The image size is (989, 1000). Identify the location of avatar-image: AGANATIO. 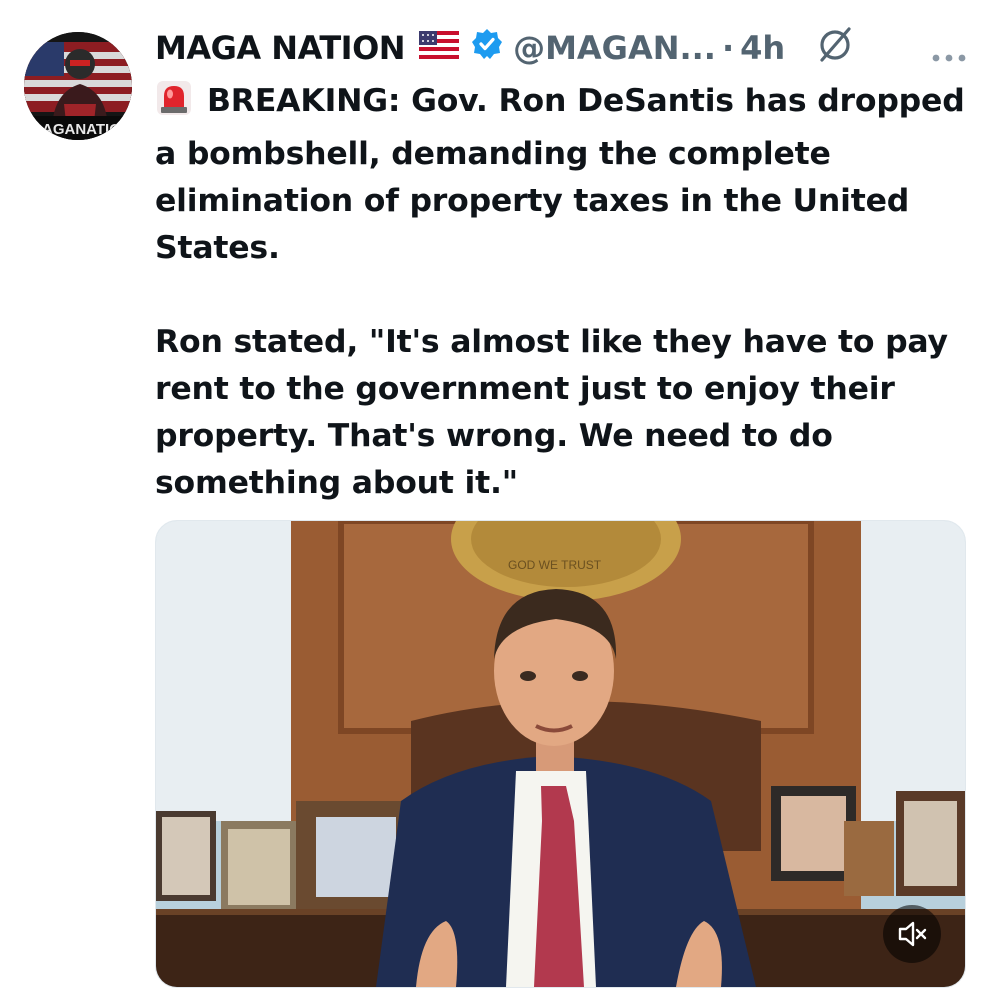
(78, 86).